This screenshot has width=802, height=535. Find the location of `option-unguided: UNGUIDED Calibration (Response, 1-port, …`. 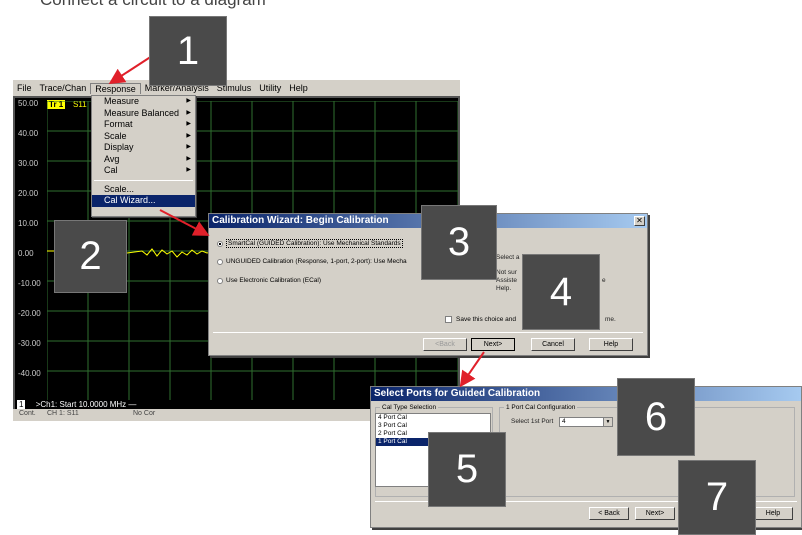

option-unguided: UNGUIDED Calibration (Response, 1-port, … is located at coordinates (312, 261).